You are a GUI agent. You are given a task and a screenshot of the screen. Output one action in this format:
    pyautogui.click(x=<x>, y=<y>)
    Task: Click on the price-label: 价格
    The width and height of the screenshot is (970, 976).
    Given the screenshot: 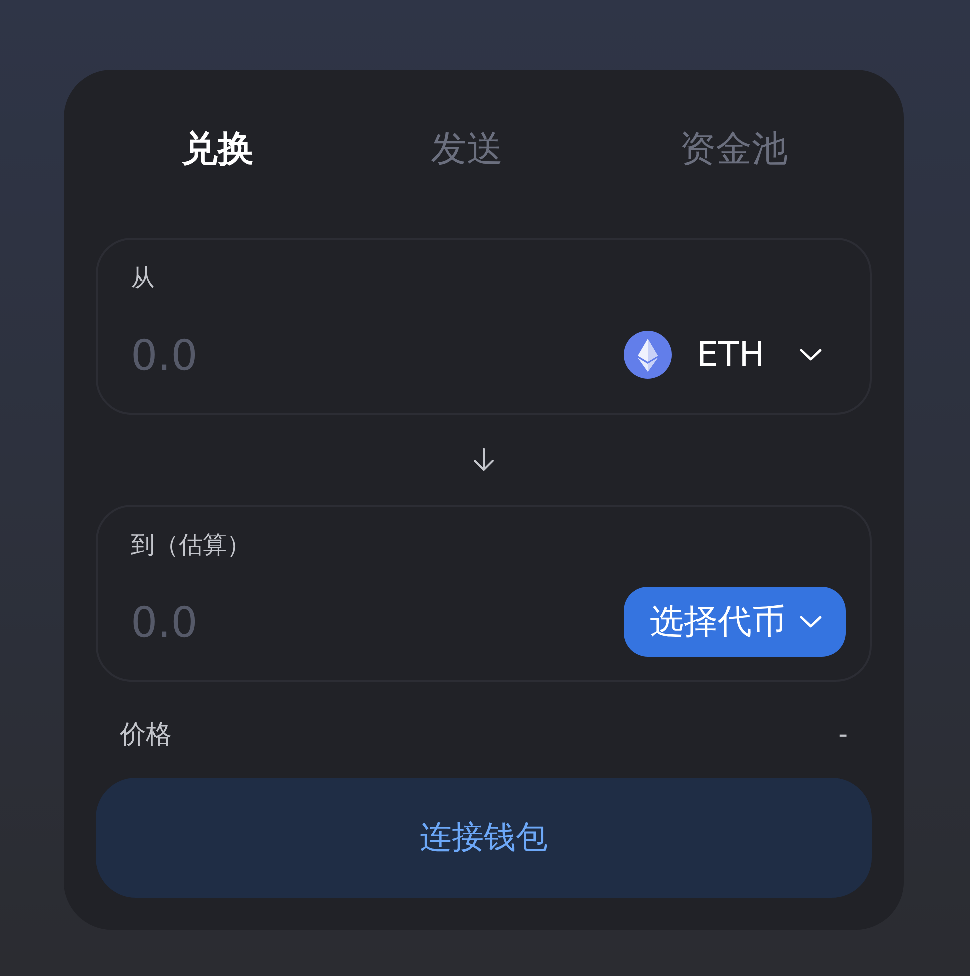 What is the action you would take?
    pyautogui.click(x=146, y=735)
    